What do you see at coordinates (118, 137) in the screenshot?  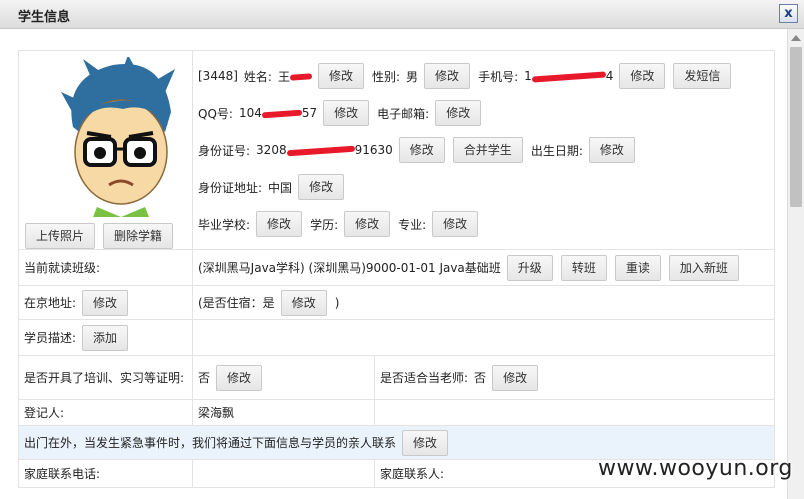 I see `student-avatar` at bounding box center [118, 137].